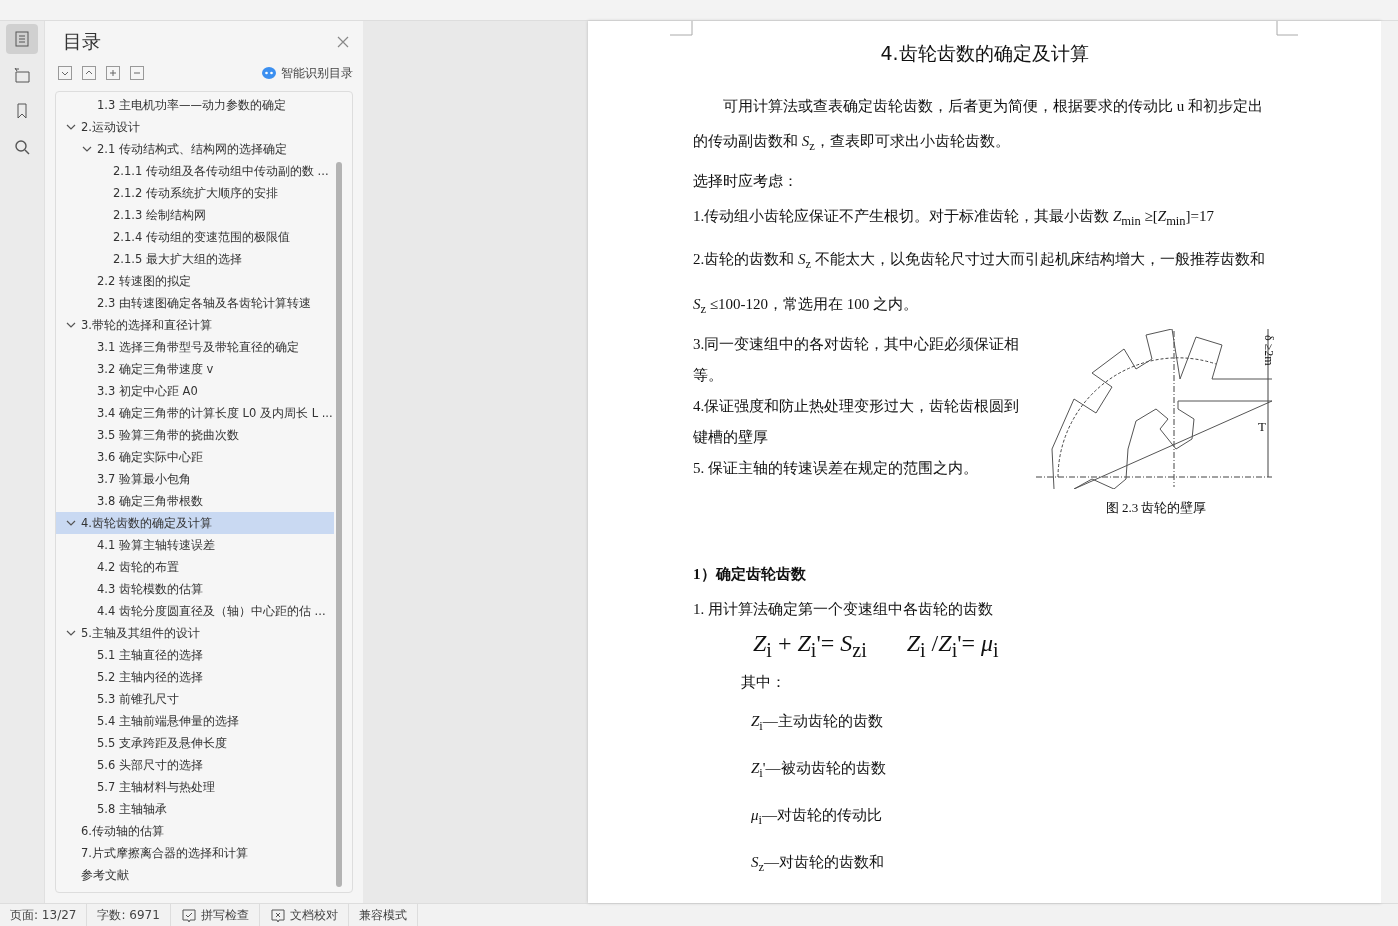 The height and width of the screenshot is (926, 1398). Describe the element at coordinates (1389, 462) in the screenshot. I see `document-scrollbar` at that location.